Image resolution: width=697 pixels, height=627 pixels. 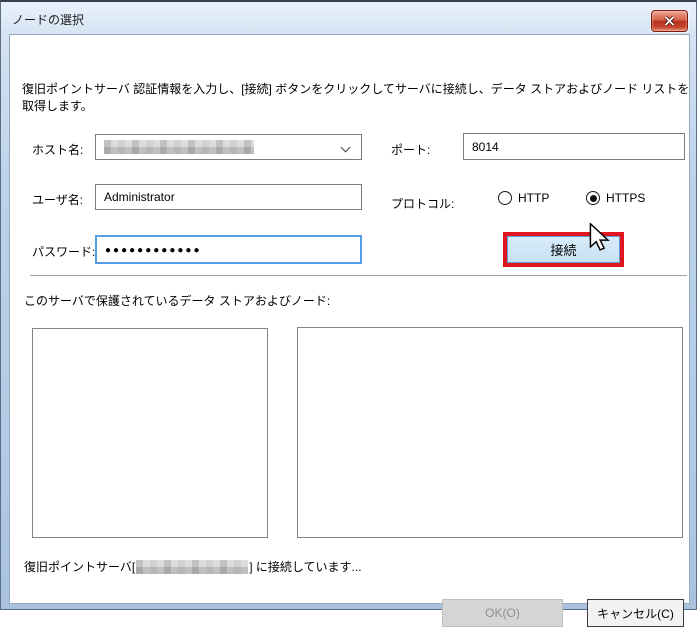 I want to click on port-input: 8014, so click(x=574, y=146).